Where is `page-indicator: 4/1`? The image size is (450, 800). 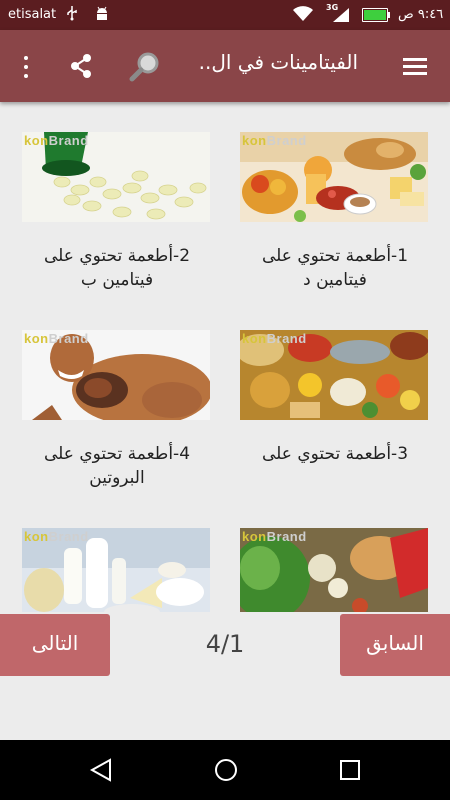
page-indicator: 4/1 is located at coordinates (225, 644).